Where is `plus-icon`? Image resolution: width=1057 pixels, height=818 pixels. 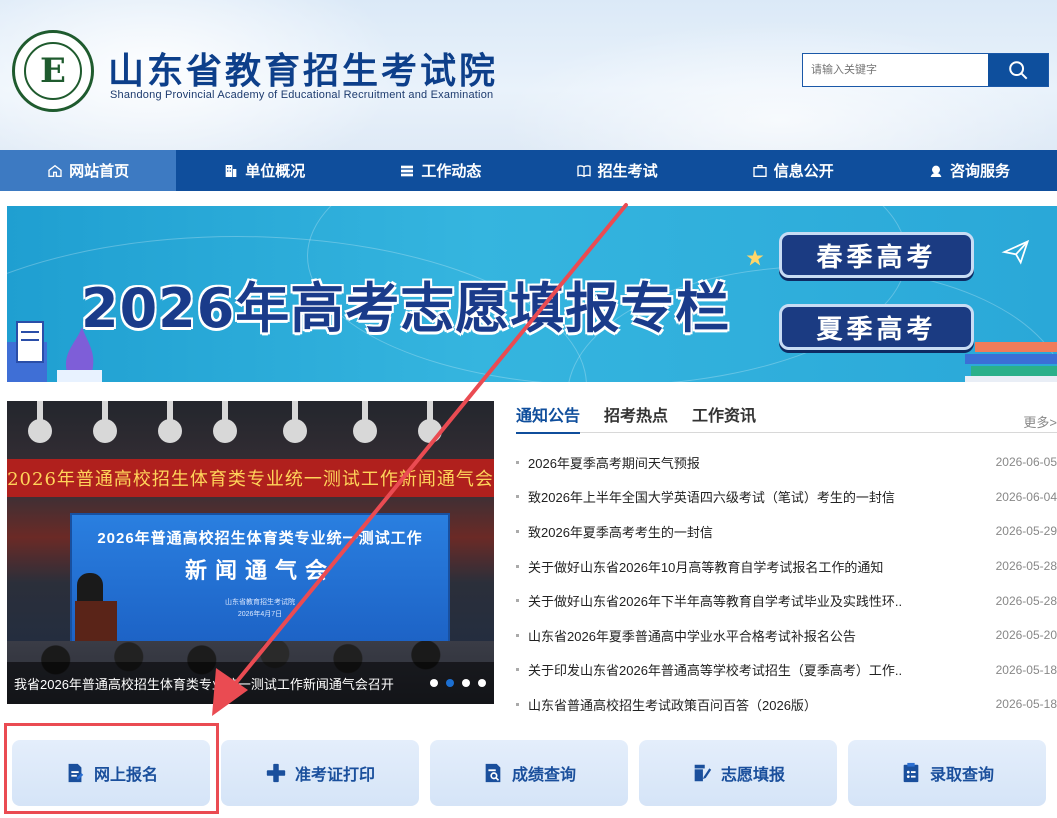
plus-icon is located at coordinates (276, 773).